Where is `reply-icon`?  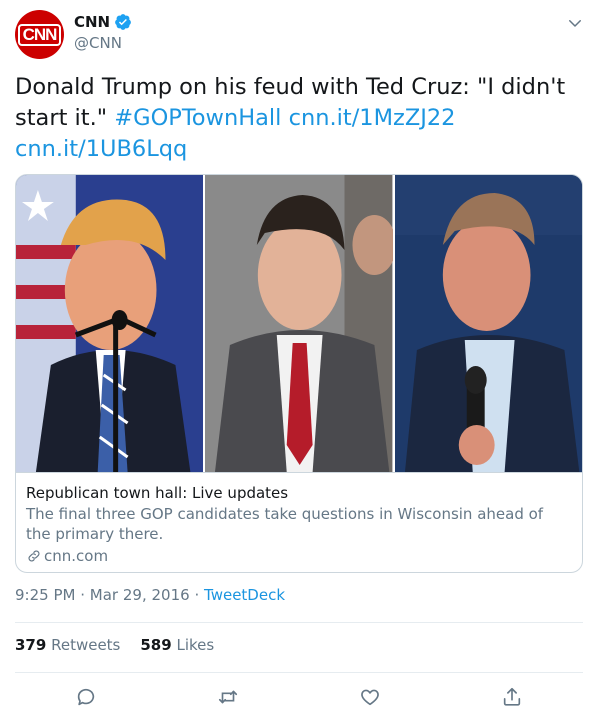
reply-icon is located at coordinates (86, 697).